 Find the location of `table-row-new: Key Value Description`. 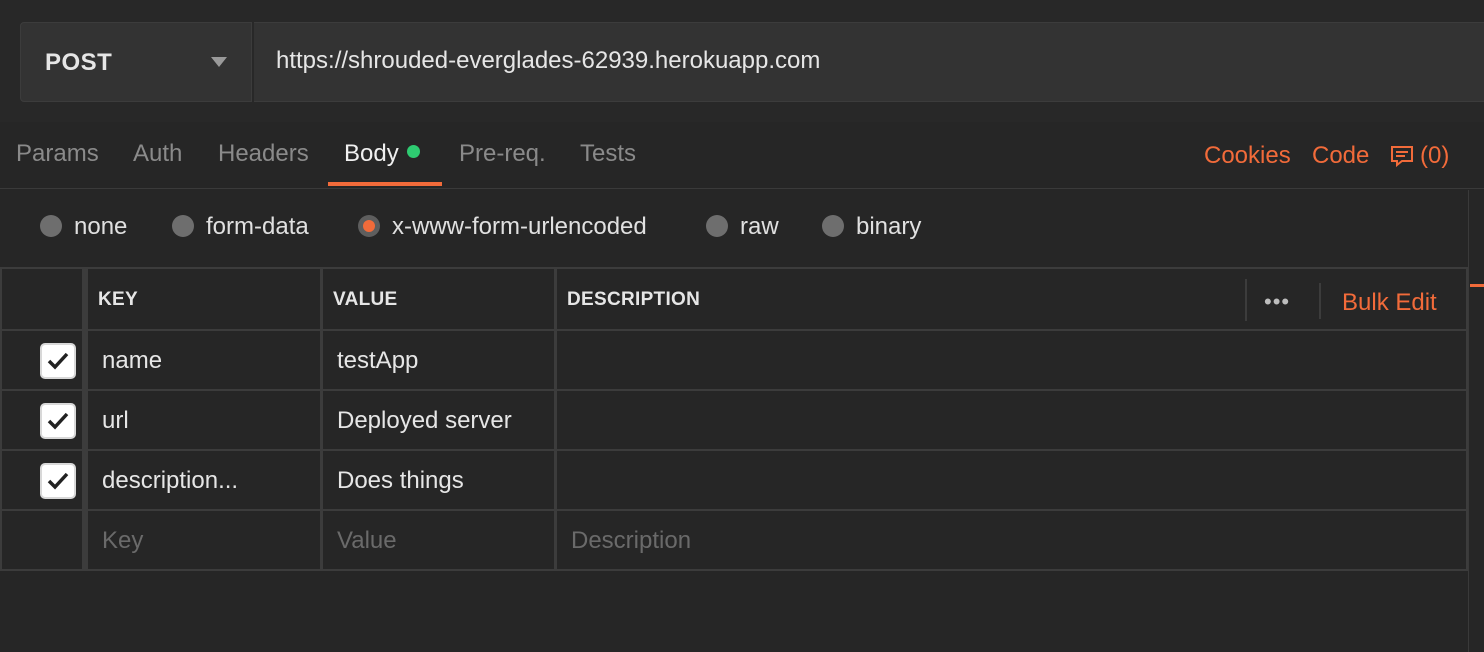

table-row-new: Key Value Description is located at coordinates (734, 541).